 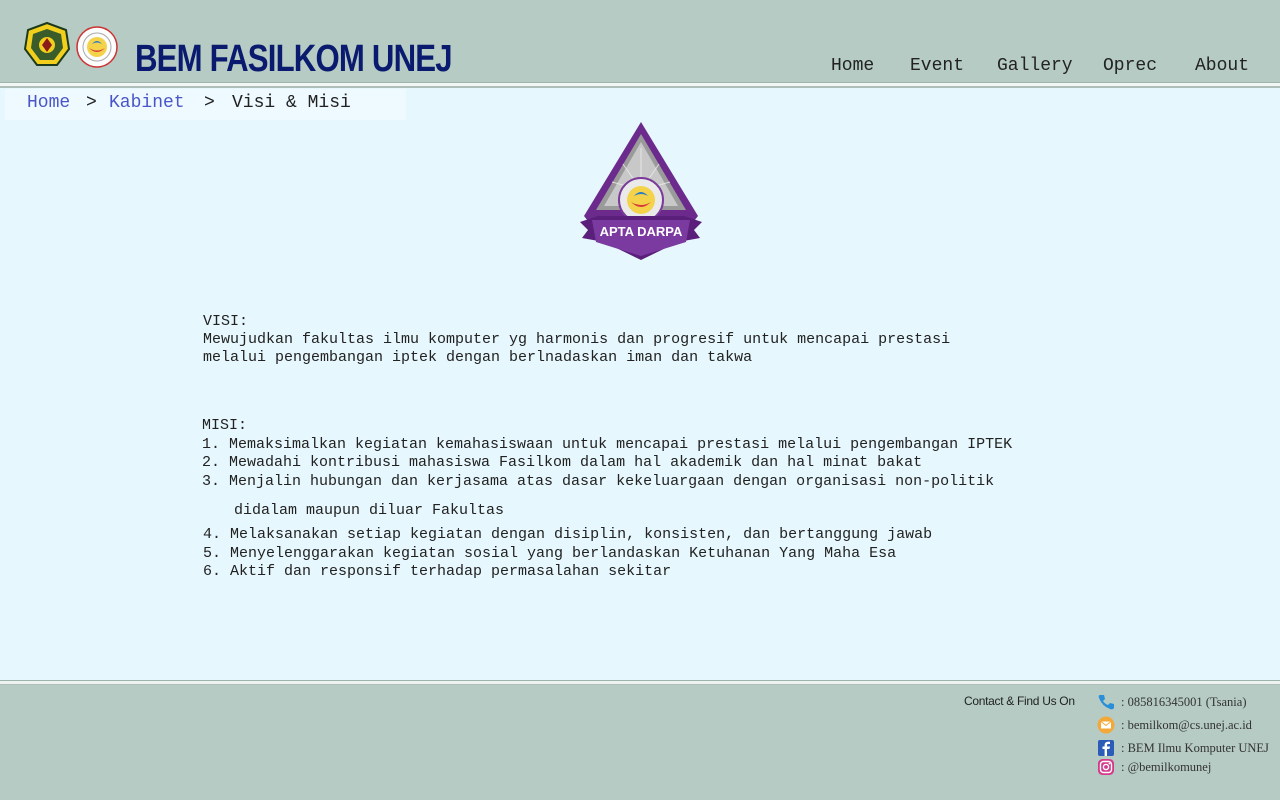 What do you see at coordinates (47, 43) in the screenshot?
I see `unej-logo-icon` at bounding box center [47, 43].